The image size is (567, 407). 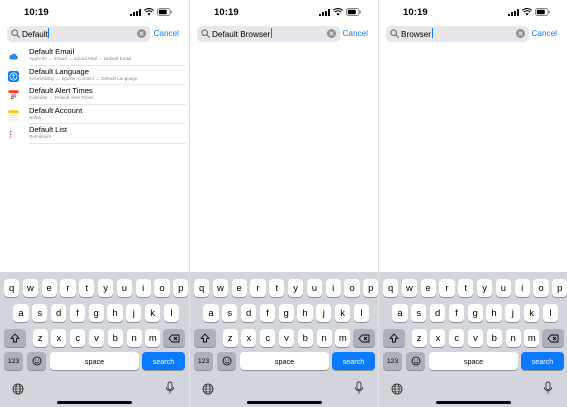 What do you see at coordinates (94, 114) in the screenshot?
I see `search-result-row: Default Account Notes` at bounding box center [94, 114].